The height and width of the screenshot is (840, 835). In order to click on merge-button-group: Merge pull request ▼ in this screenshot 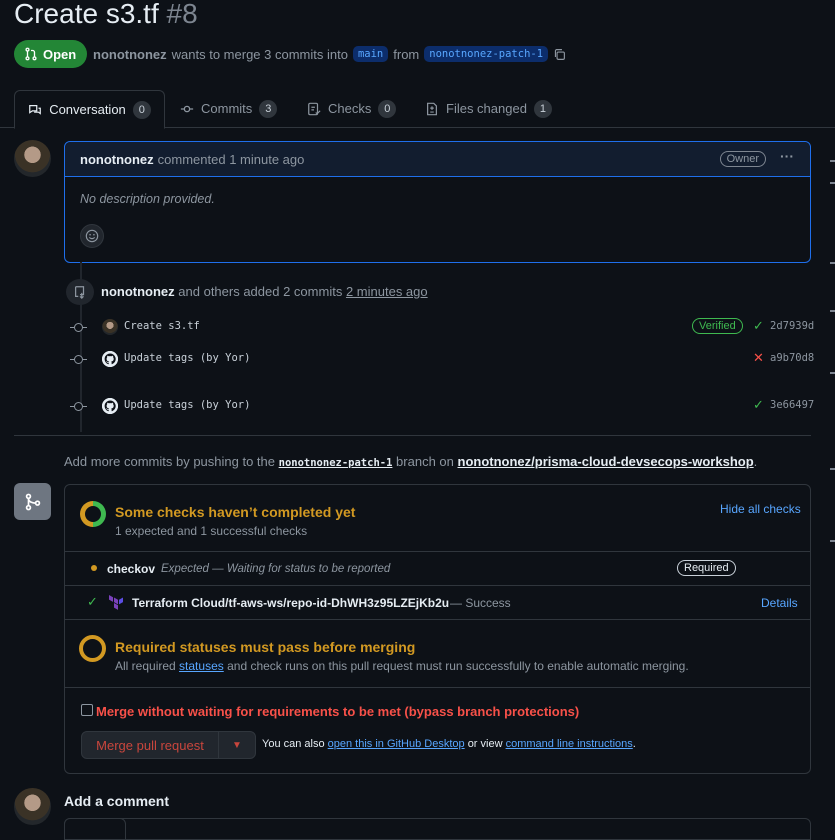, I will do `click(168, 745)`.